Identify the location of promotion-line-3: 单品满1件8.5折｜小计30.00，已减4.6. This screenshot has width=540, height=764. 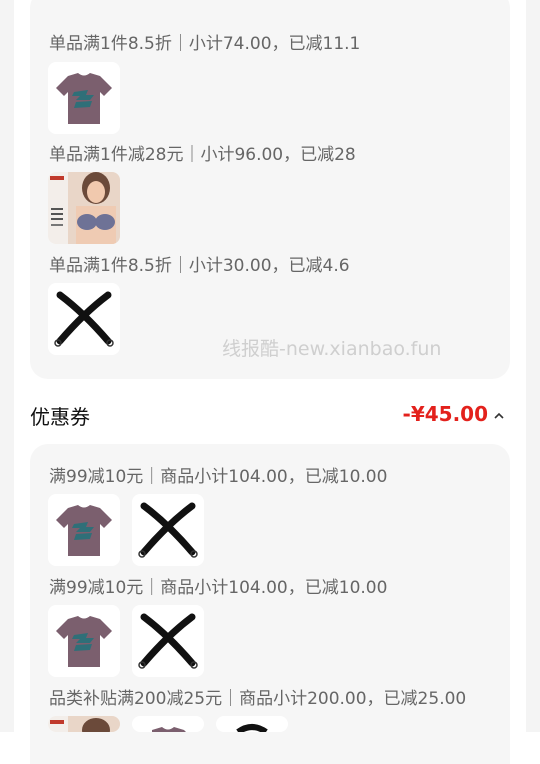
(199, 266).